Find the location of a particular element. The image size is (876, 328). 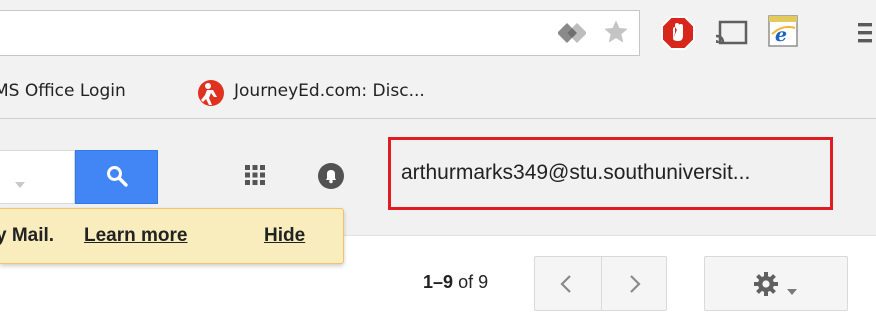

notice-text: y Mail. is located at coordinates (27, 235).